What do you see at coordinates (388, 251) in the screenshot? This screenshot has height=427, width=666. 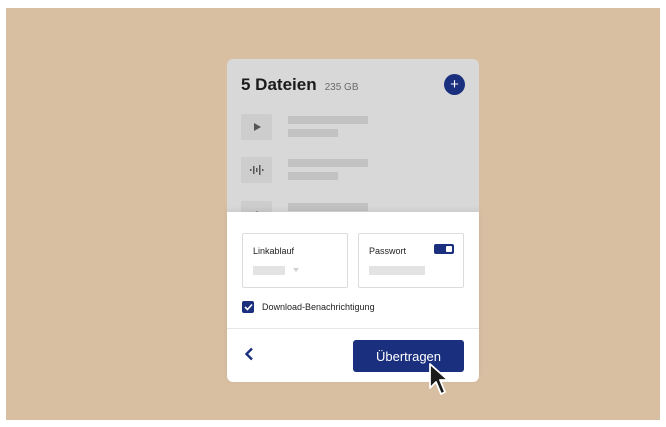 I see `password-label: Passwort` at bounding box center [388, 251].